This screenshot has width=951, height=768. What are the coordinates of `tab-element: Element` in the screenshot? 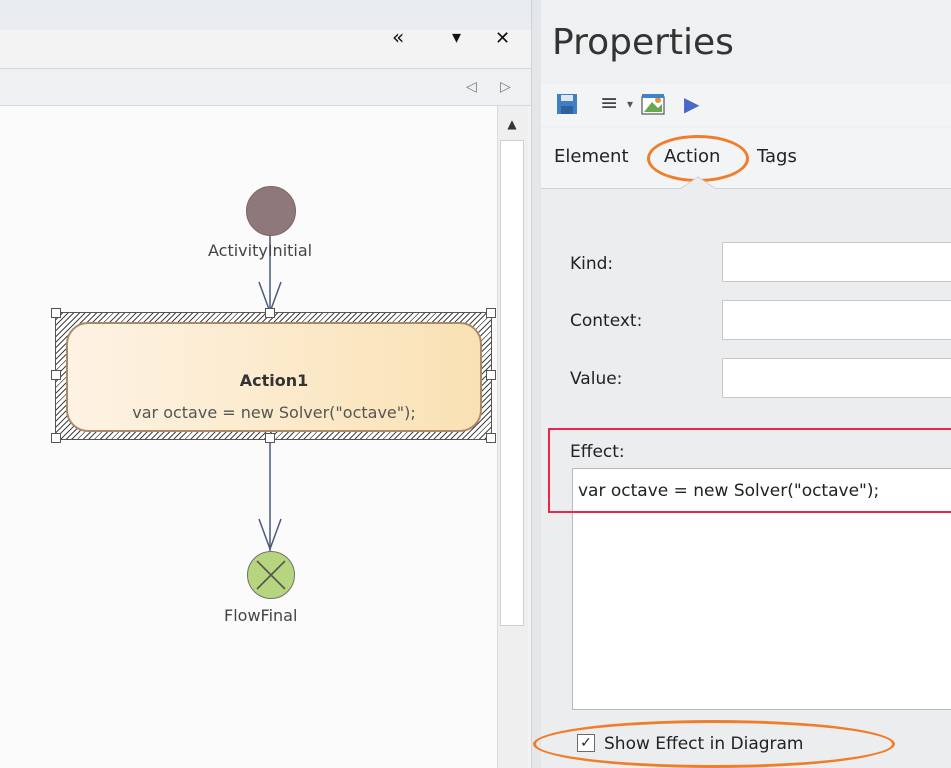 It's located at (591, 156).